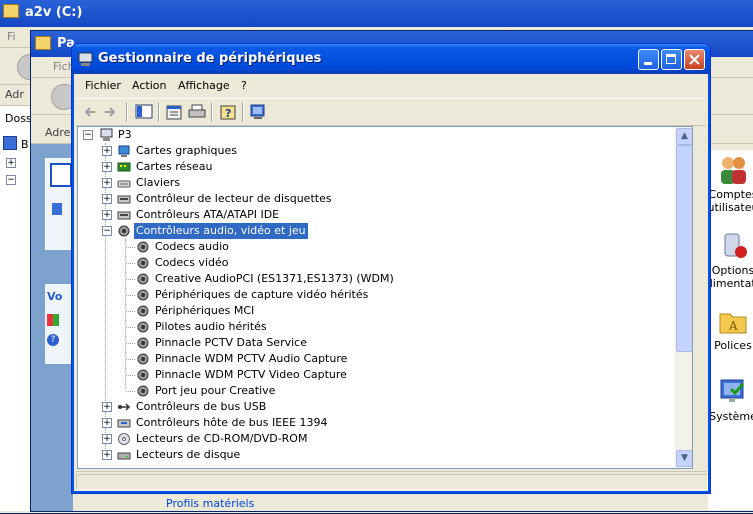 The height and width of the screenshot is (514, 753). What do you see at coordinates (378, 327) in the screenshot?
I see `tree-device: Pilotes audio hérités` at bounding box center [378, 327].